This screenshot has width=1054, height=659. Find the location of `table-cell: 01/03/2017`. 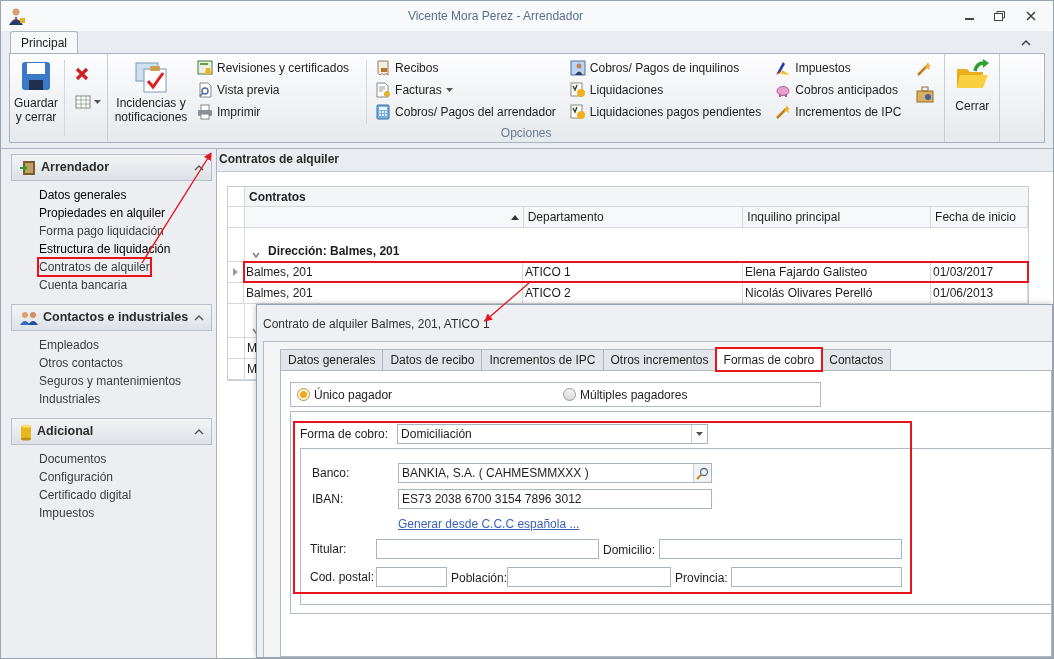

table-cell: 01/03/2017 is located at coordinates (979, 272).